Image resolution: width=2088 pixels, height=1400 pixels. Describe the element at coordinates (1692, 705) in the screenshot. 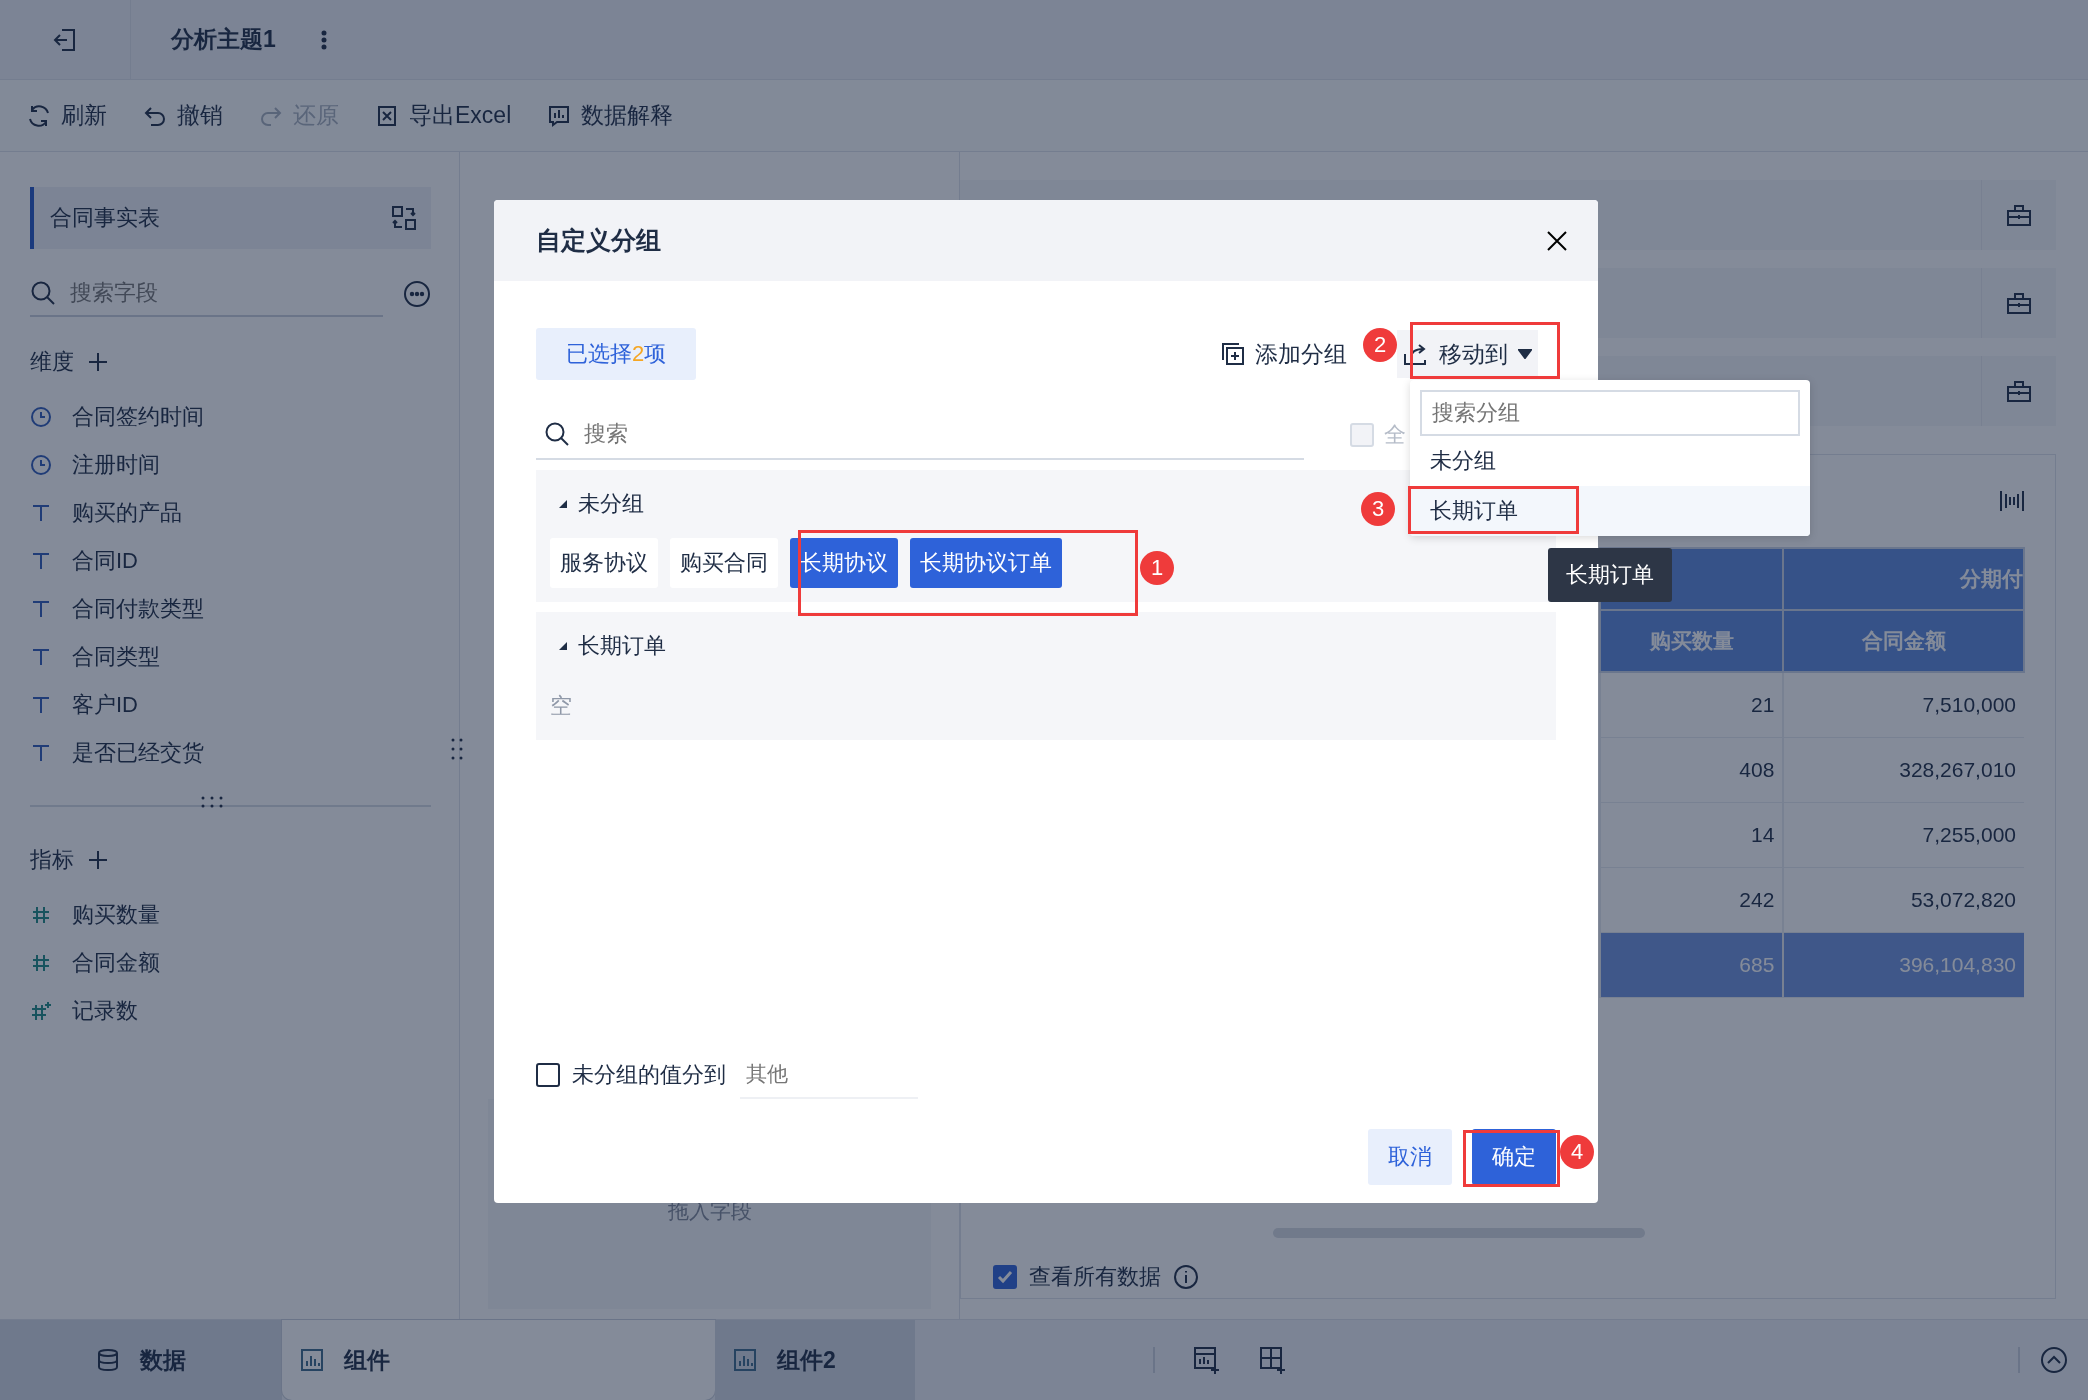

I see `table-cell: 21` at that location.